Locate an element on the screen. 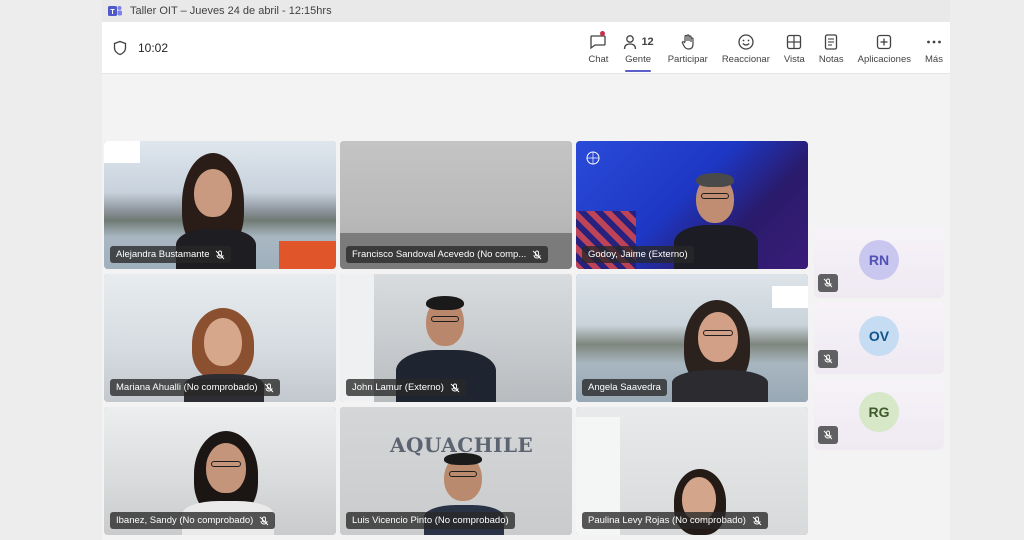  oit-logo is located at coordinates (593, 158).